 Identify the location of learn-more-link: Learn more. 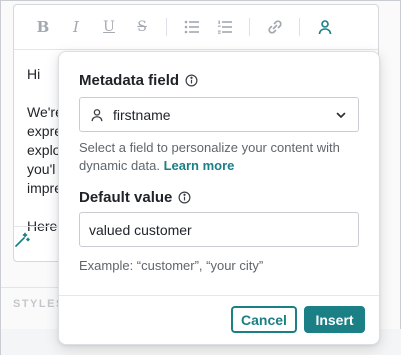
(199, 165).